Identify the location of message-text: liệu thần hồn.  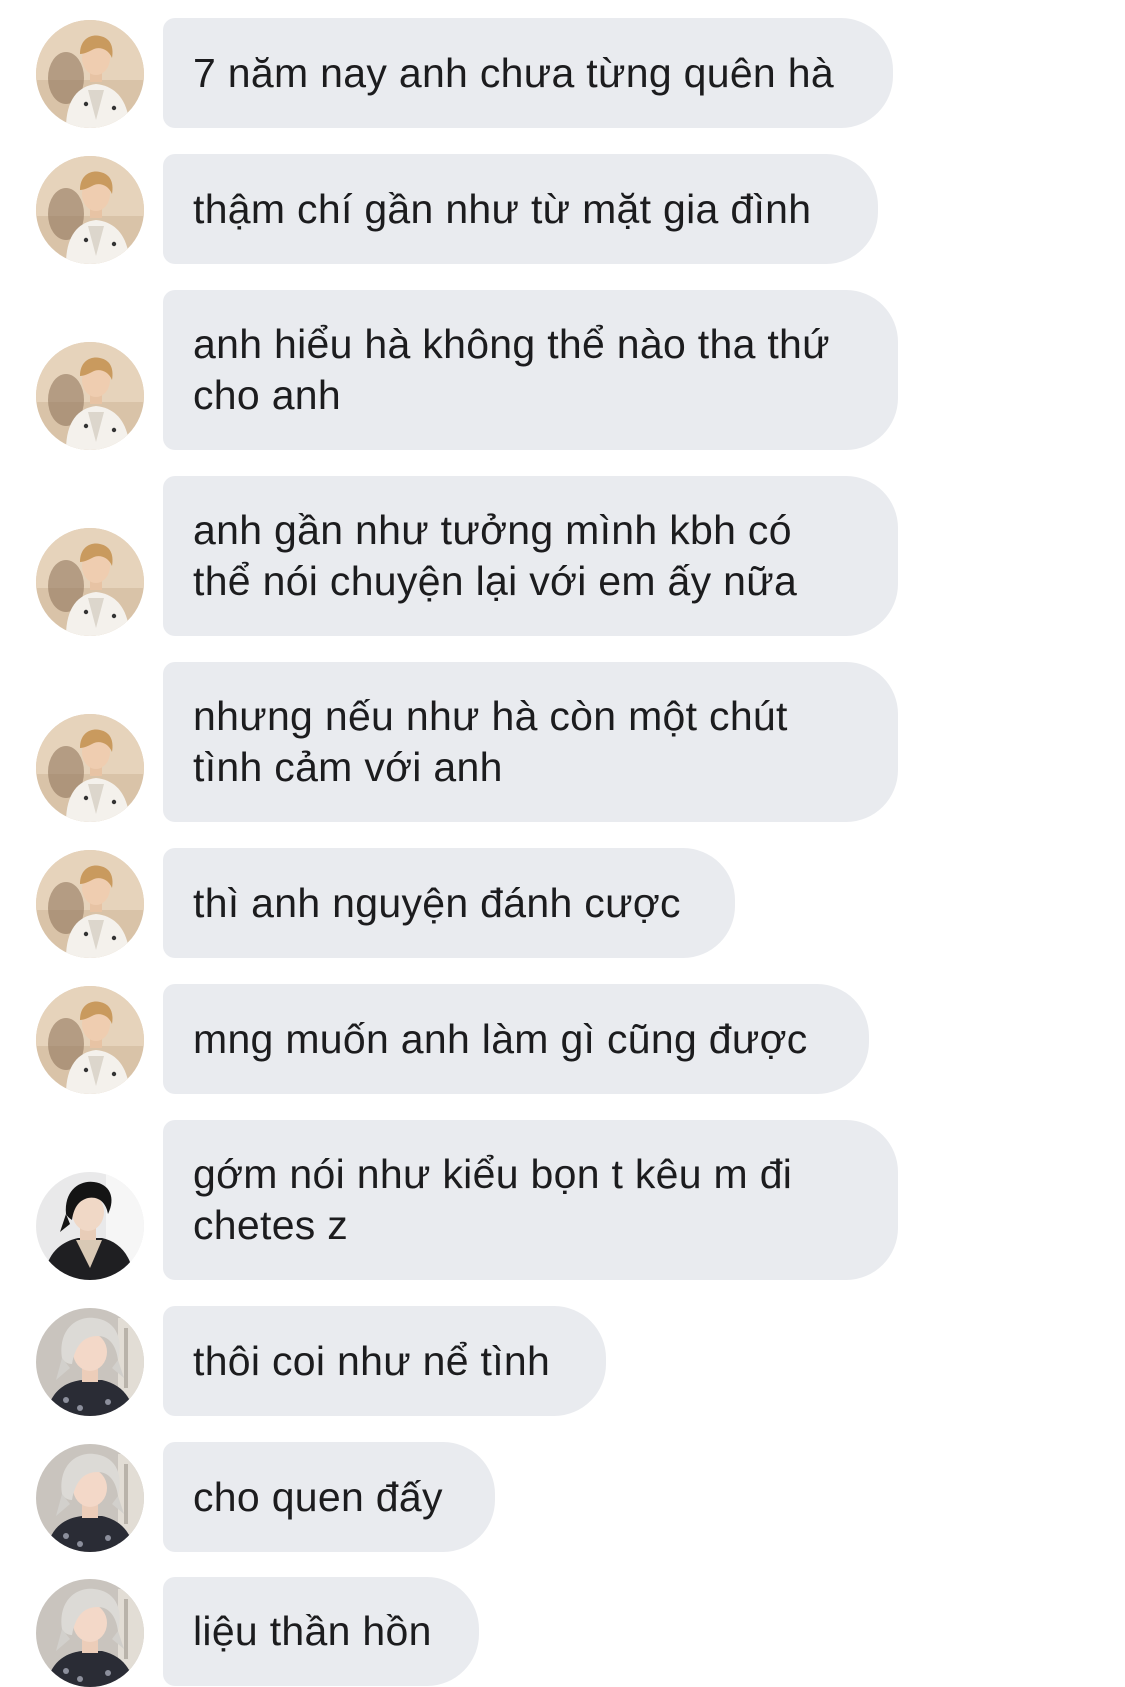
(312, 1631).